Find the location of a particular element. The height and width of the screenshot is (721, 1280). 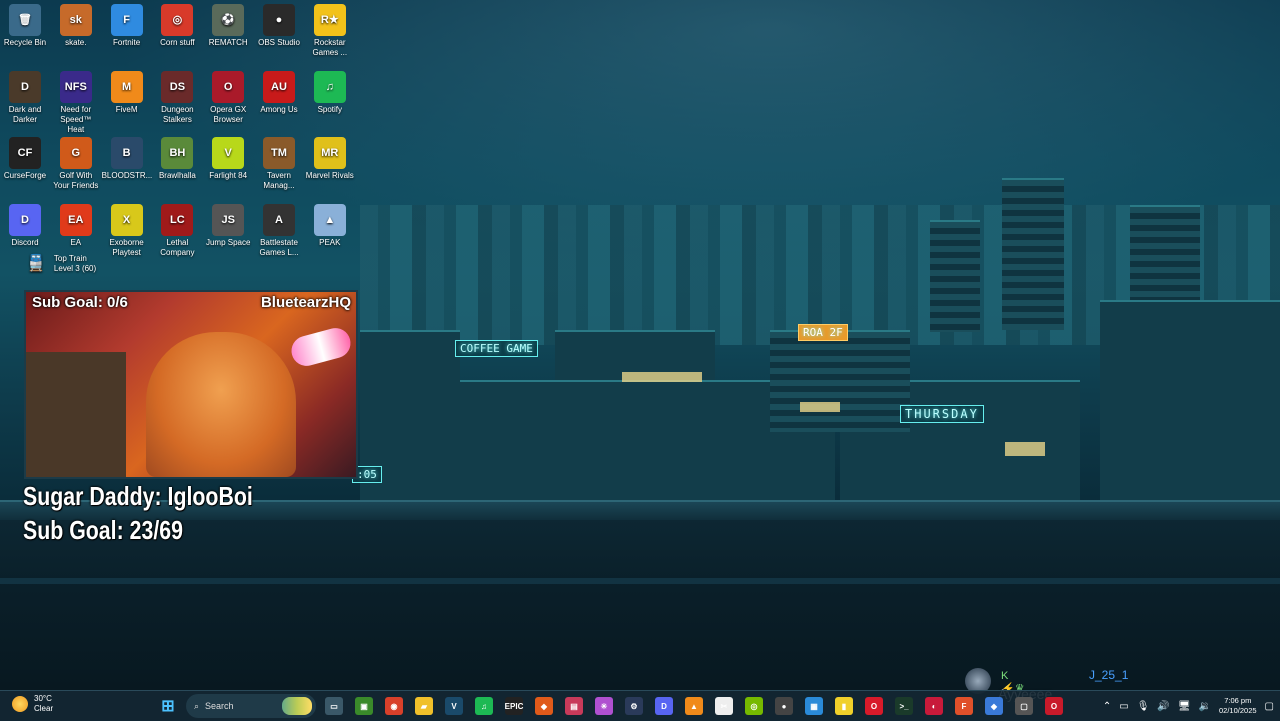

desktop-icon: LC Lethal Company is located at coordinates (177, 229).